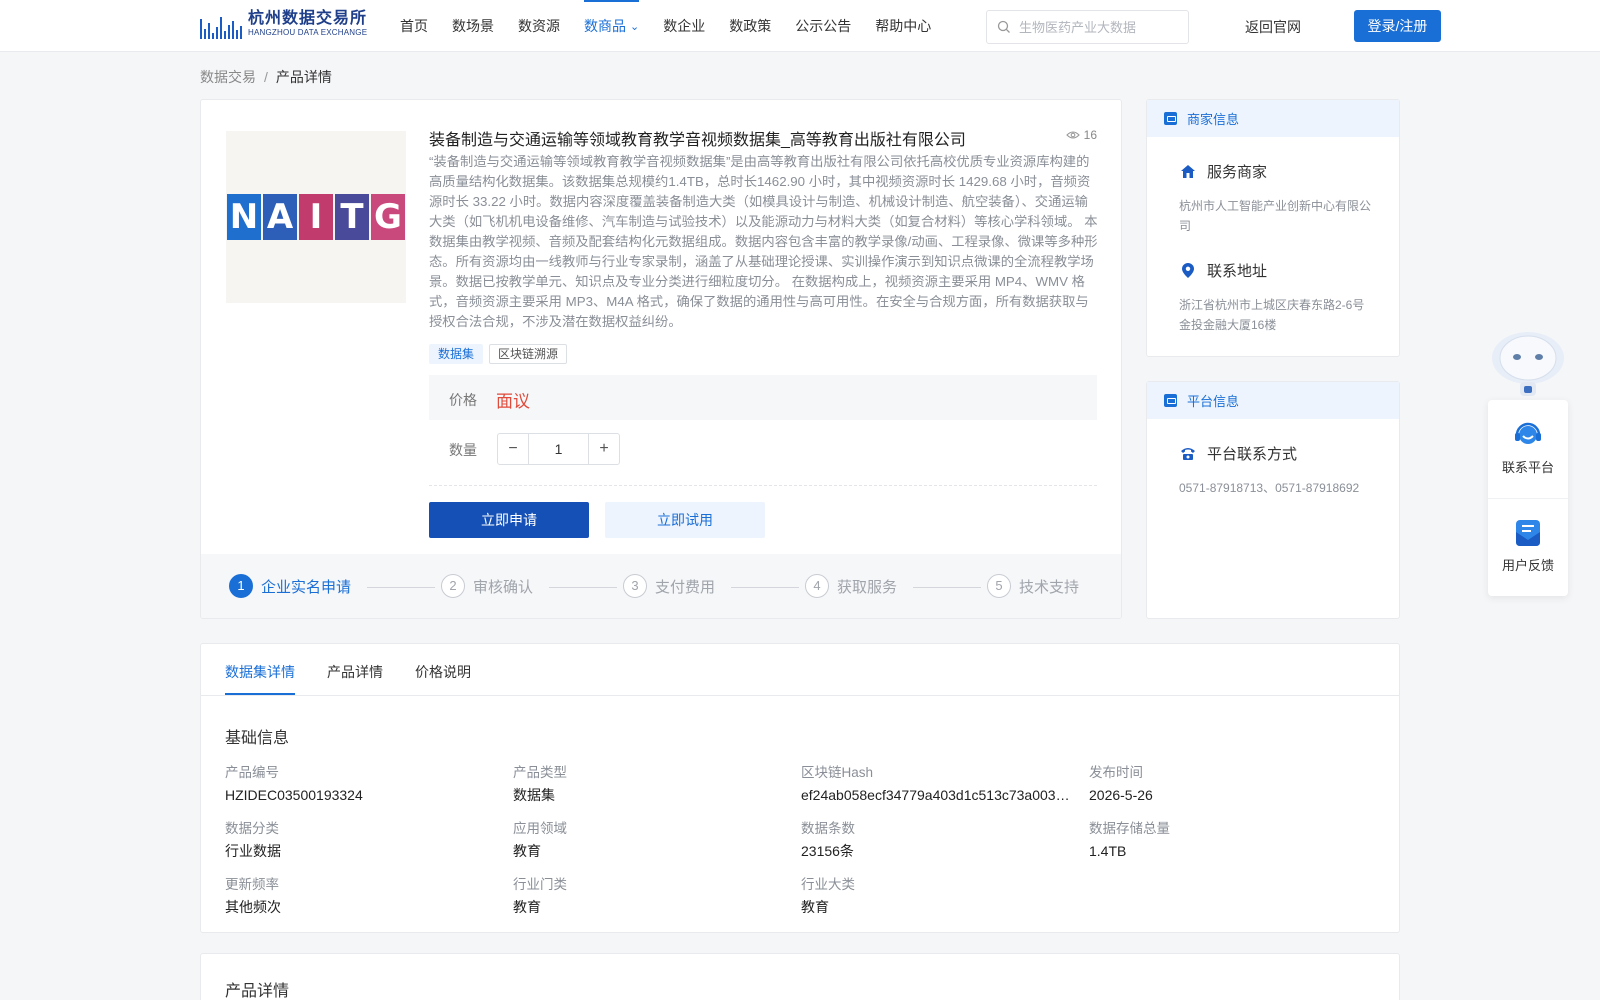  I want to click on breadcrumb-current: 产品详情, so click(303, 77).